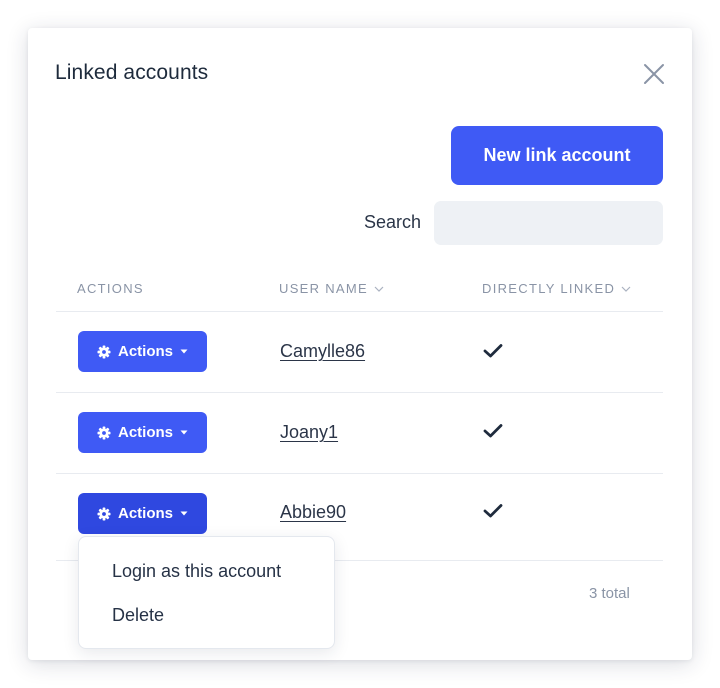 Image resolution: width=720 pixels, height=688 pixels. Describe the element at coordinates (393, 222) in the screenshot. I see `search-label: Search` at that location.